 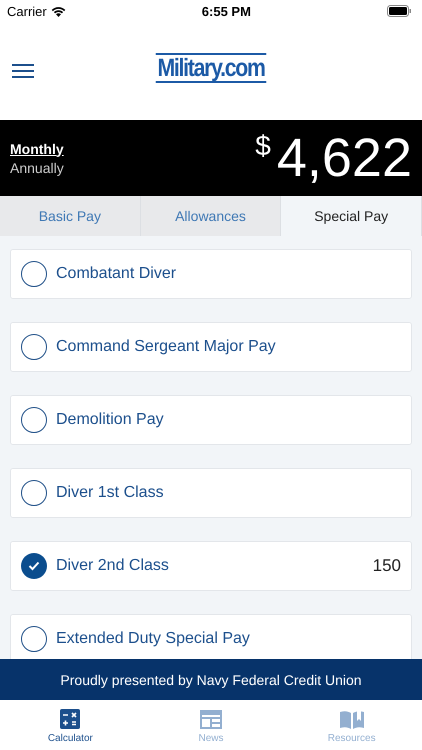 I want to click on pay-tab: Basic Pay, so click(x=70, y=216).